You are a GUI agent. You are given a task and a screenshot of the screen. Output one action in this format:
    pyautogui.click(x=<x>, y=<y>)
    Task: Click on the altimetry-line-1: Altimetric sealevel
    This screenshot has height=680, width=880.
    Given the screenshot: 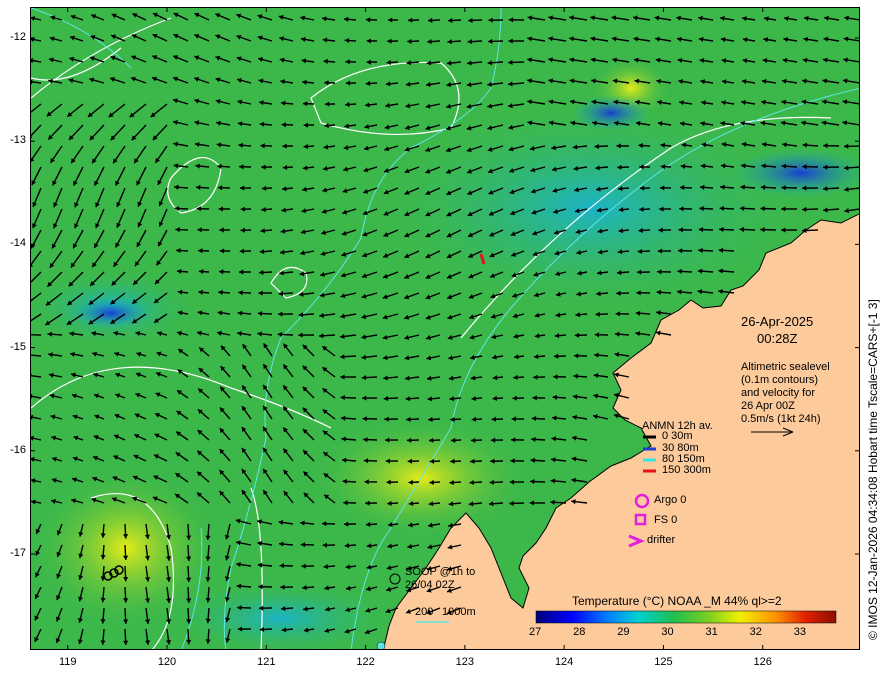 What is the action you would take?
    pyautogui.click(x=785, y=367)
    